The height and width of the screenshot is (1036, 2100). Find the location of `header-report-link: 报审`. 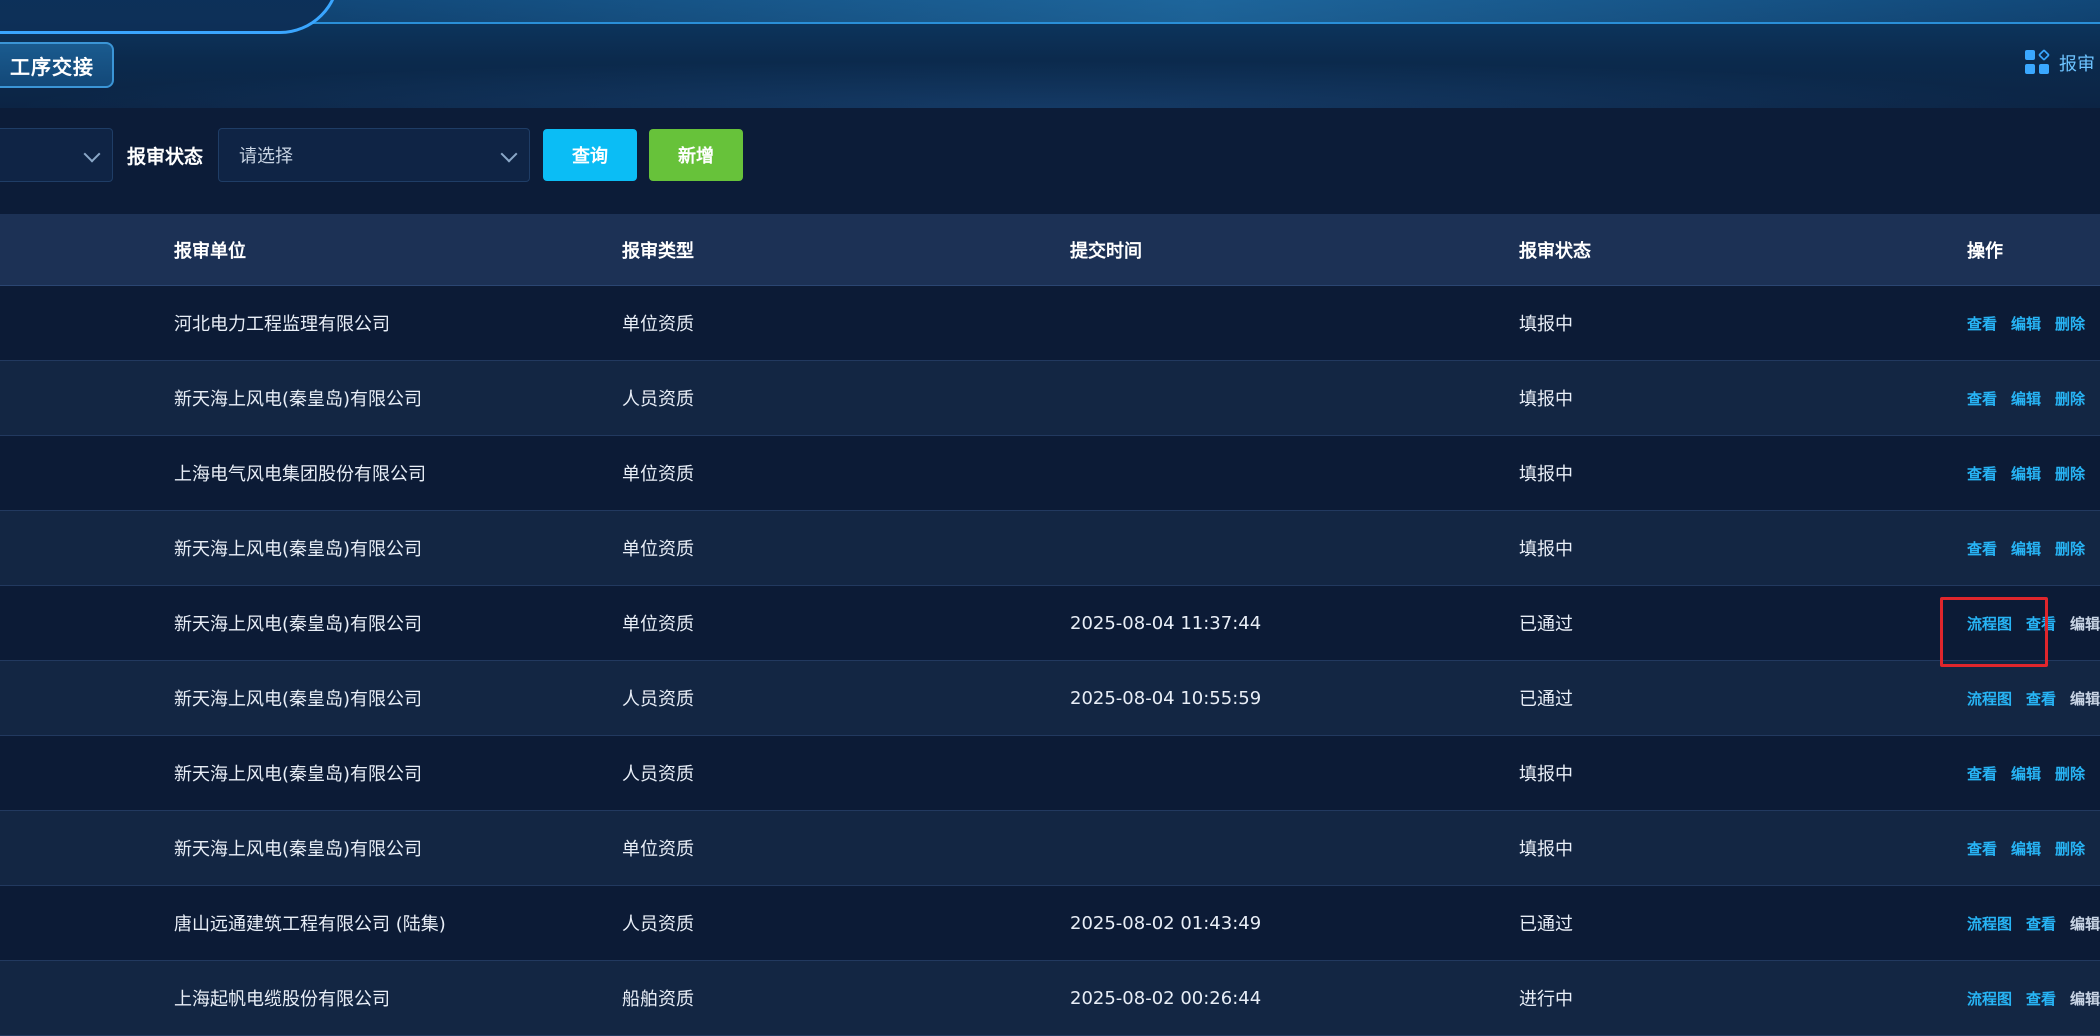

header-report-link: 报审 is located at coordinates (2060, 62).